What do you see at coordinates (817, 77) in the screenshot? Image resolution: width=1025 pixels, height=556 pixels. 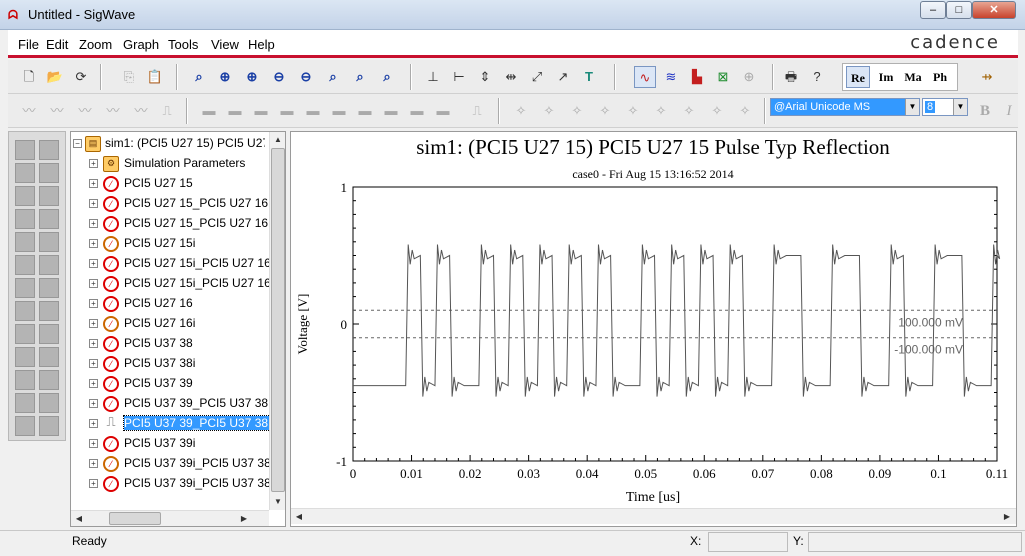 I see `help-icon: ?` at bounding box center [817, 77].